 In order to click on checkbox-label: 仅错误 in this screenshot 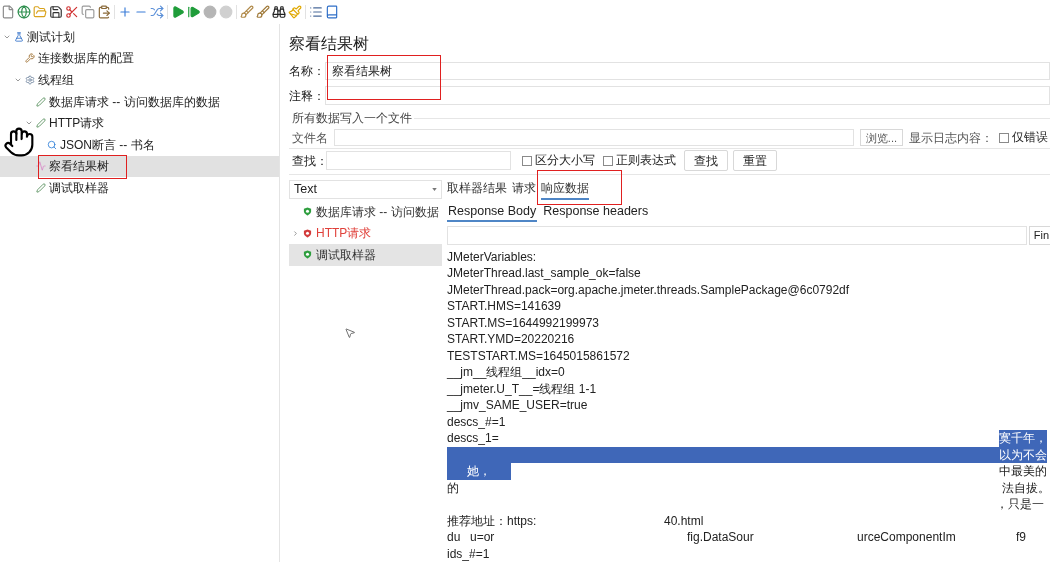, I will do `click(1030, 137)`.